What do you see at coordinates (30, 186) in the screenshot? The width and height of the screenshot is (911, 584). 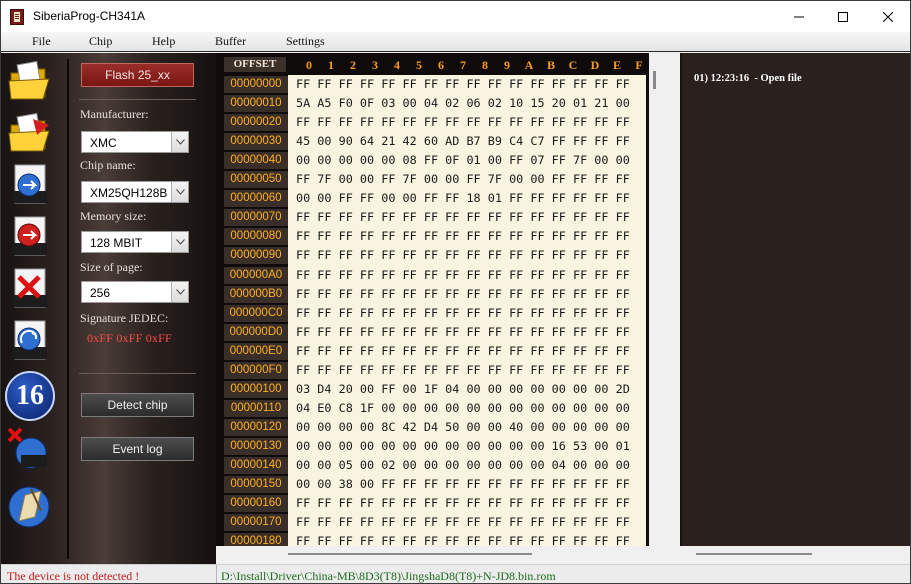 I see `read-chip-icon` at bounding box center [30, 186].